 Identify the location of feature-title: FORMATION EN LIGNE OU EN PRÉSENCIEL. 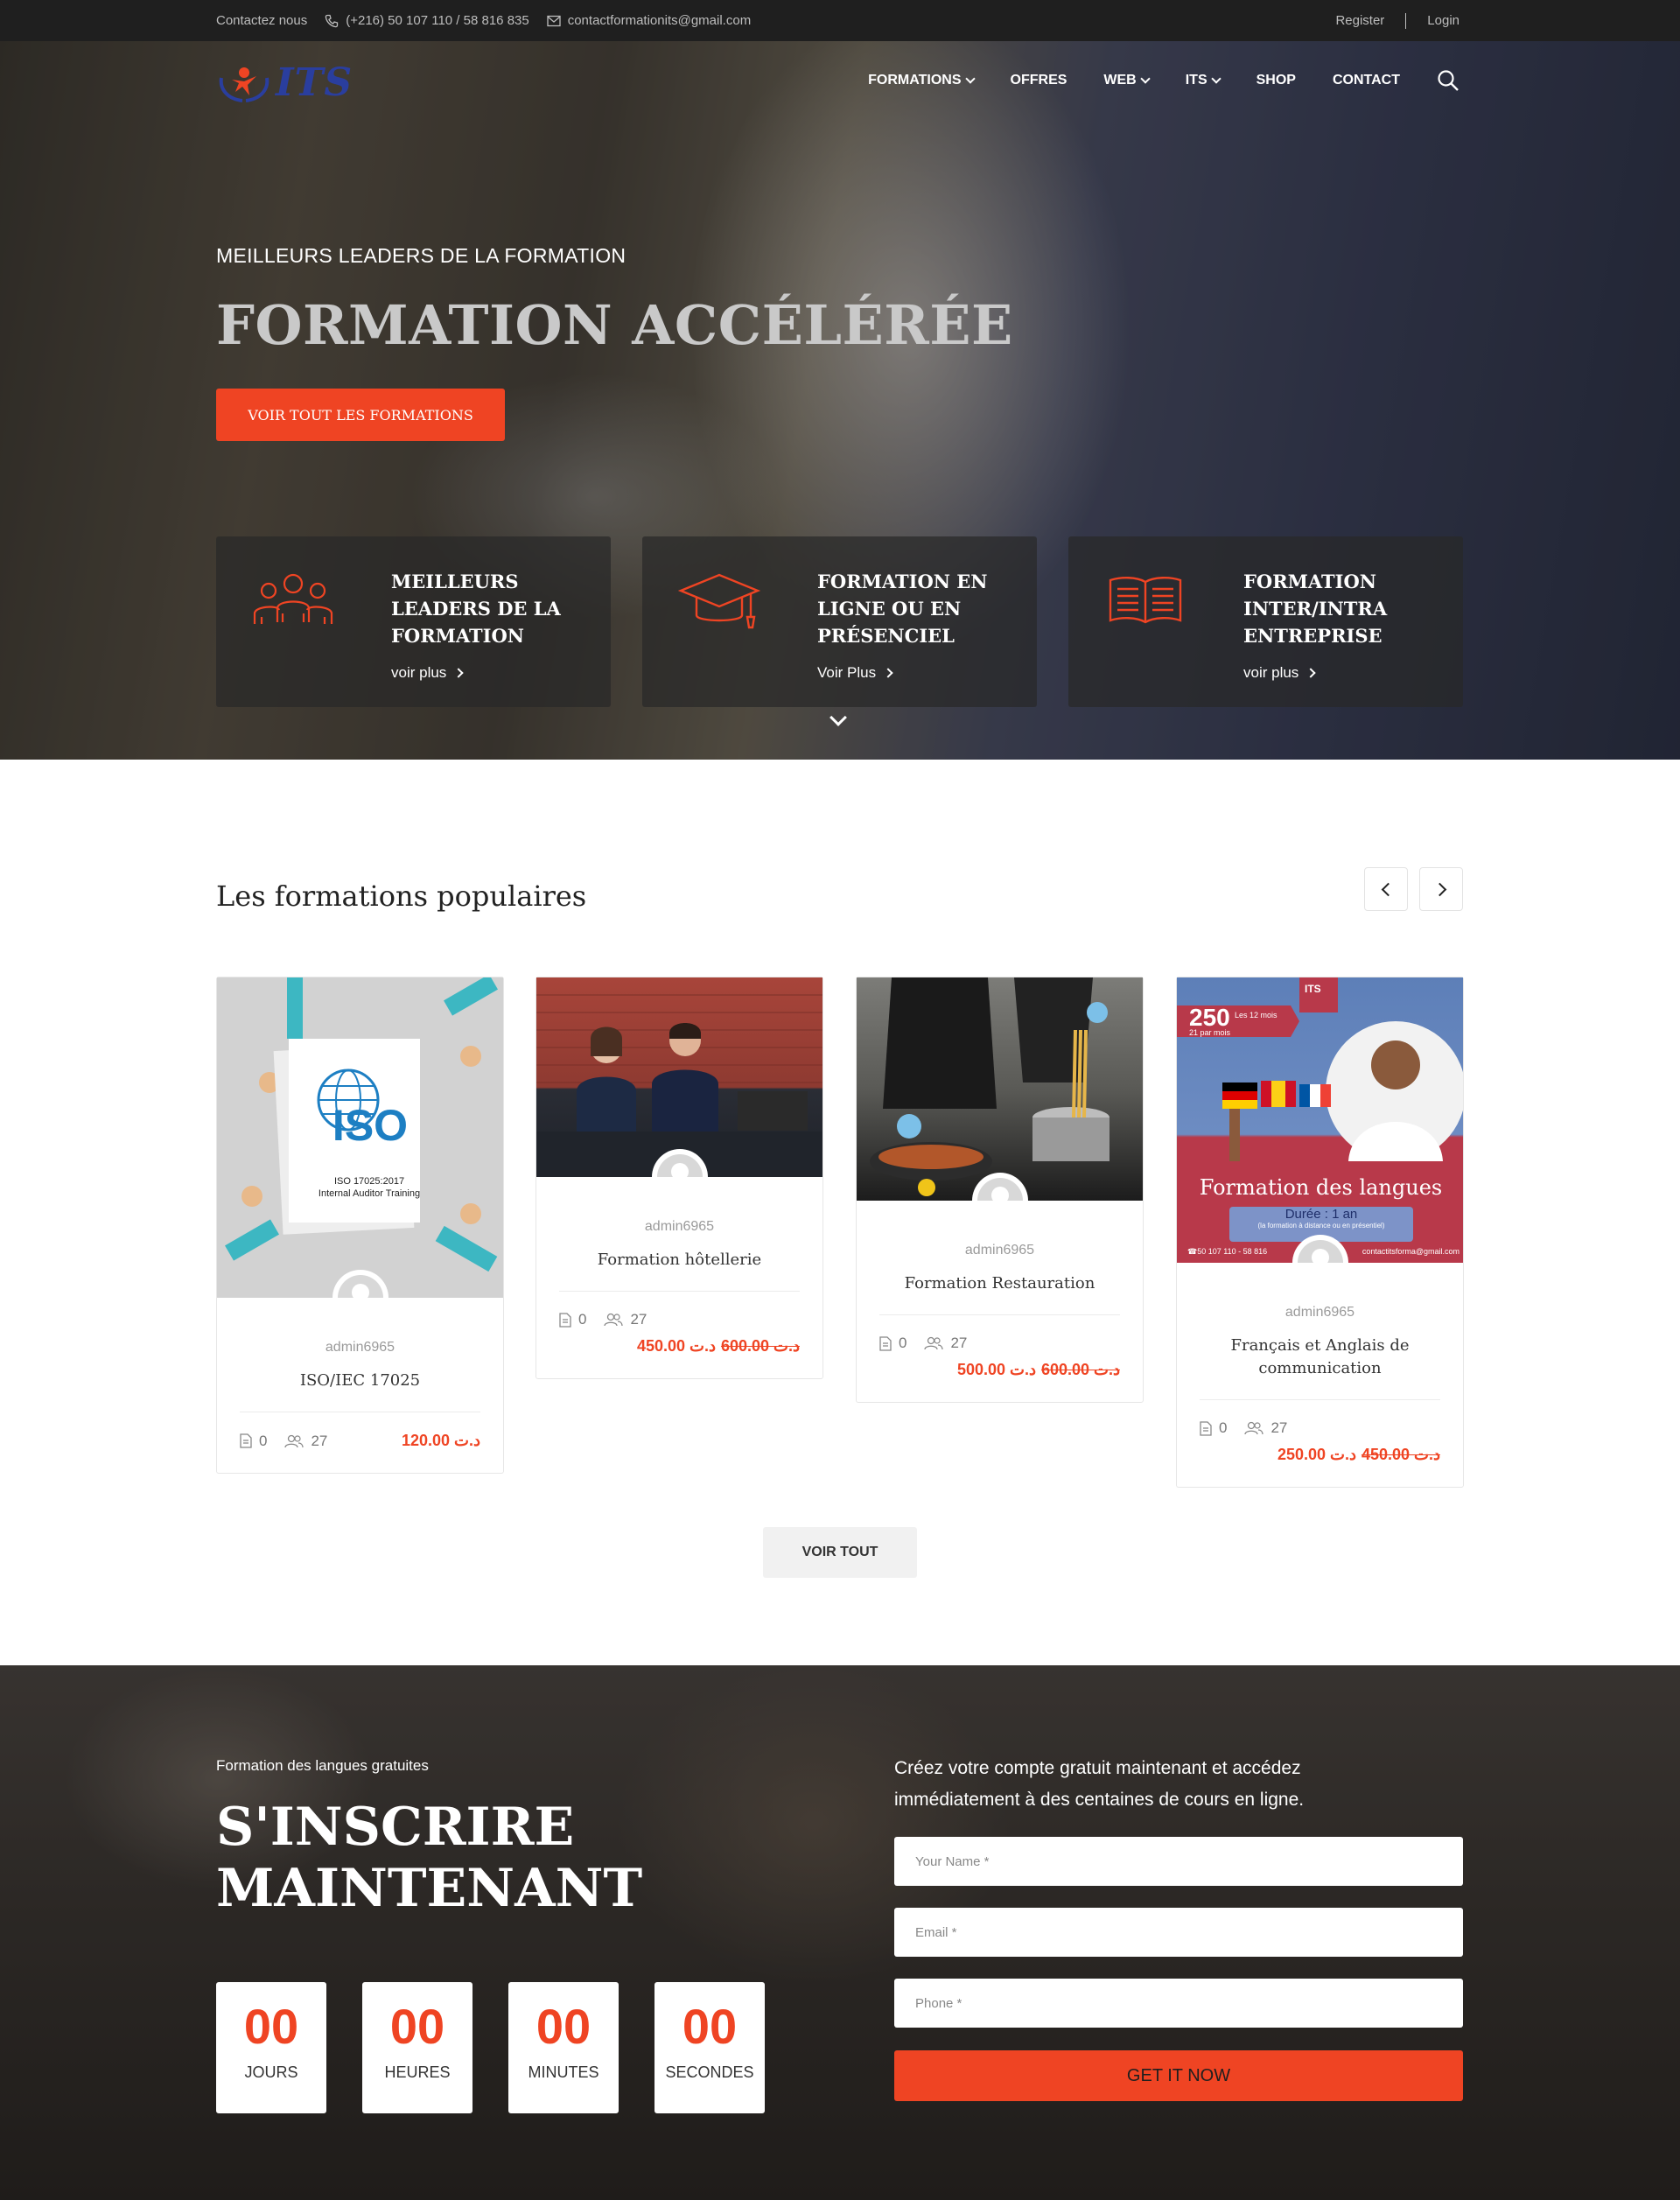
(902, 609).